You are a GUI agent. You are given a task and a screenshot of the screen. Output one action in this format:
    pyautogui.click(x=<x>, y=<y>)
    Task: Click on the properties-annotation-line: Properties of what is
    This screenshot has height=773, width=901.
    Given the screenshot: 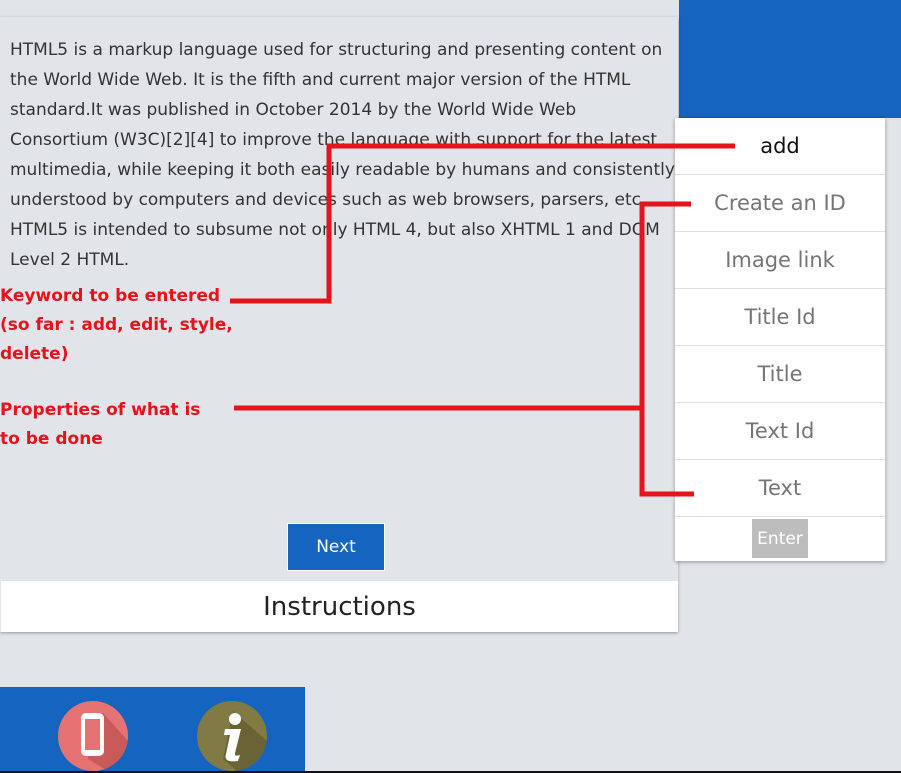 What is the action you would take?
    pyautogui.click(x=100, y=410)
    